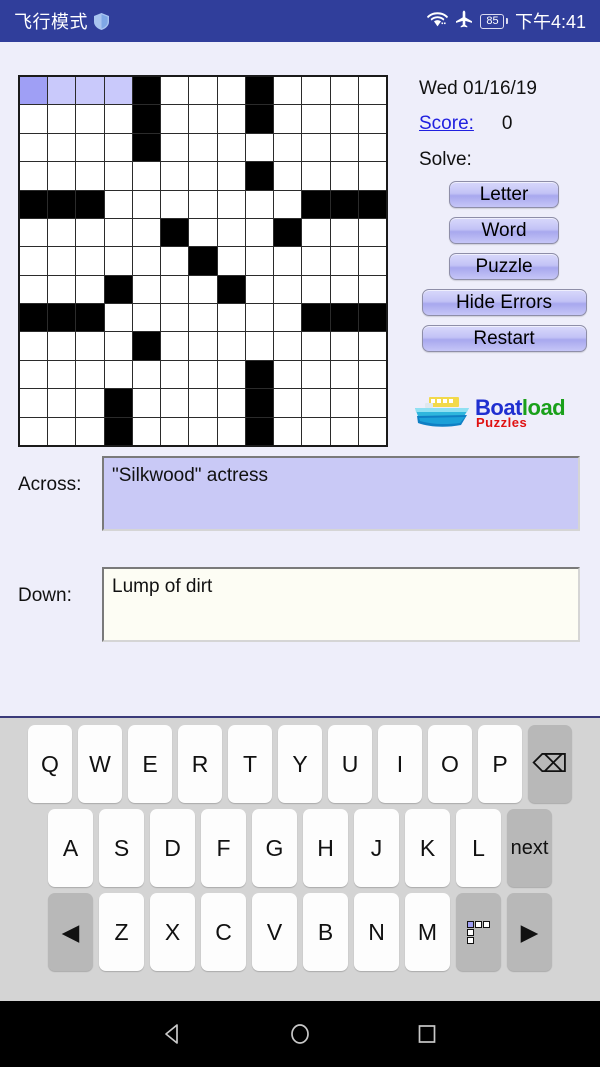 The height and width of the screenshot is (1067, 600). What do you see at coordinates (478, 848) in the screenshot?
I see `key-l: L` at bounding box center [478, 848].